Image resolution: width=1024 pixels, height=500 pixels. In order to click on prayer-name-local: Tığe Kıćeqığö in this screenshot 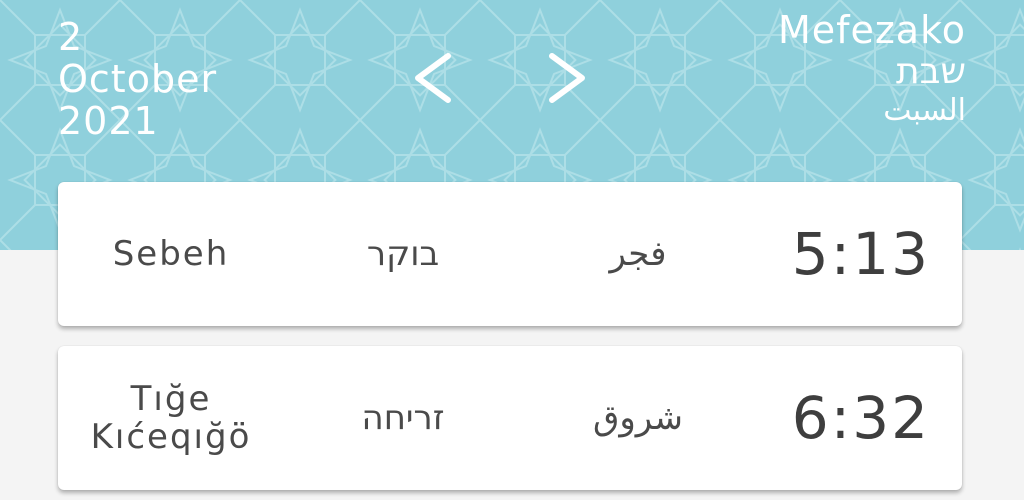, I will do `click(171, 418)`.